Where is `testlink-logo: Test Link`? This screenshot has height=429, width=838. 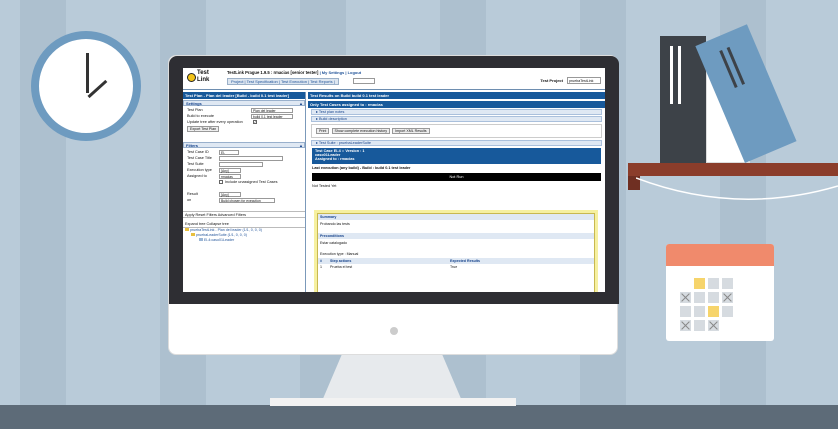
testlink-logo: Test Link is located at coordinates (202, 78).